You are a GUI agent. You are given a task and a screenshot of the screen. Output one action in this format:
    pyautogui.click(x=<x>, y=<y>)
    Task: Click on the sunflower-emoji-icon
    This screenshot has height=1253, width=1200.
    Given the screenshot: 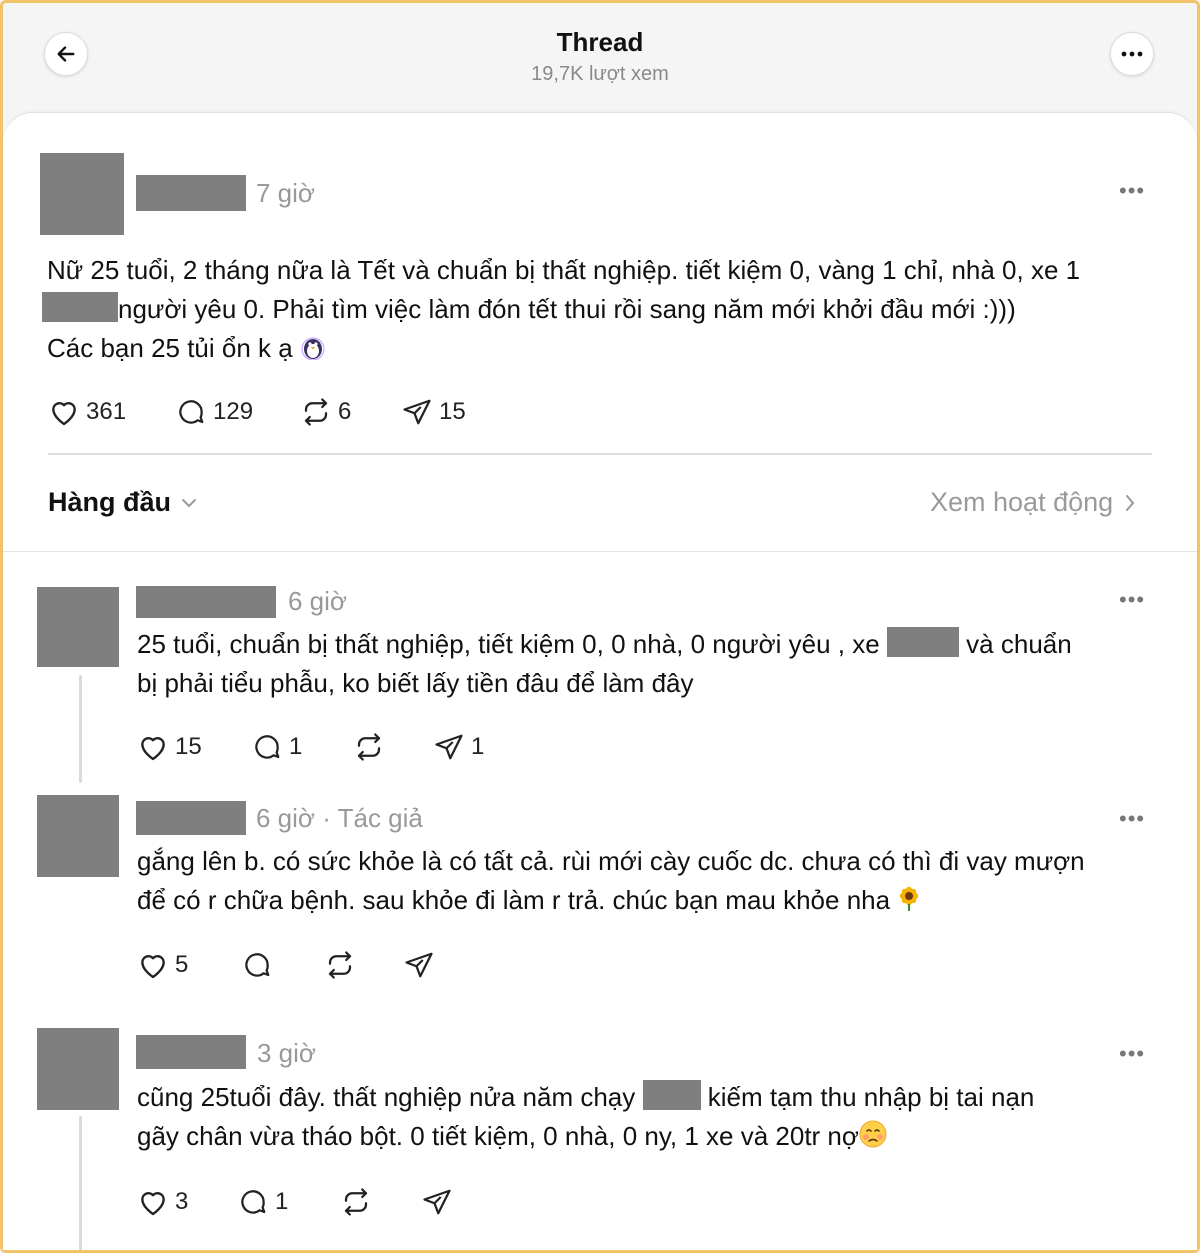 What is the action you would take?
    pyautogui.click(x=909, y=903)
    